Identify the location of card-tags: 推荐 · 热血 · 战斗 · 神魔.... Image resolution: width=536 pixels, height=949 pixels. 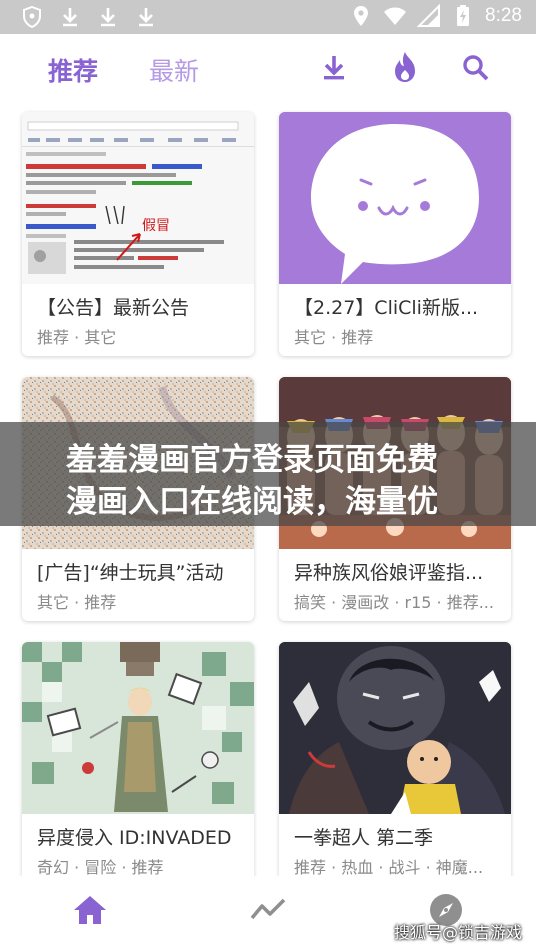
(389, 867).